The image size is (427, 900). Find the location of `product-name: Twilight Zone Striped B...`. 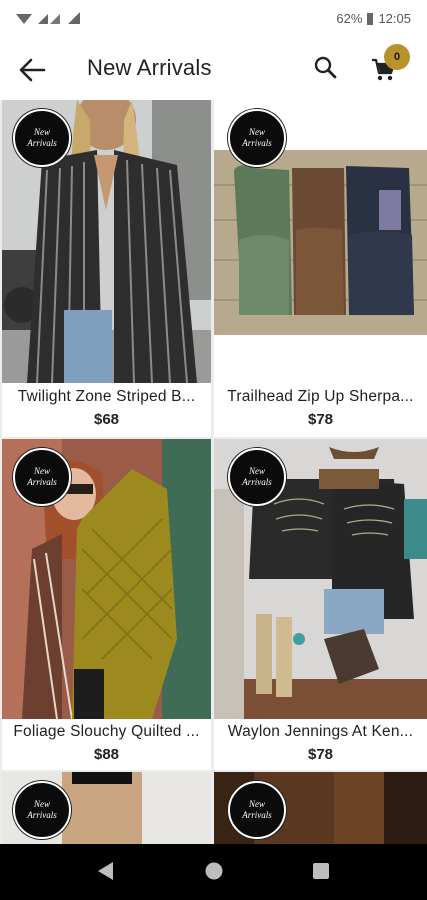

product-name: Twilight Zone Striped B... is located at coordinates (106, 396).